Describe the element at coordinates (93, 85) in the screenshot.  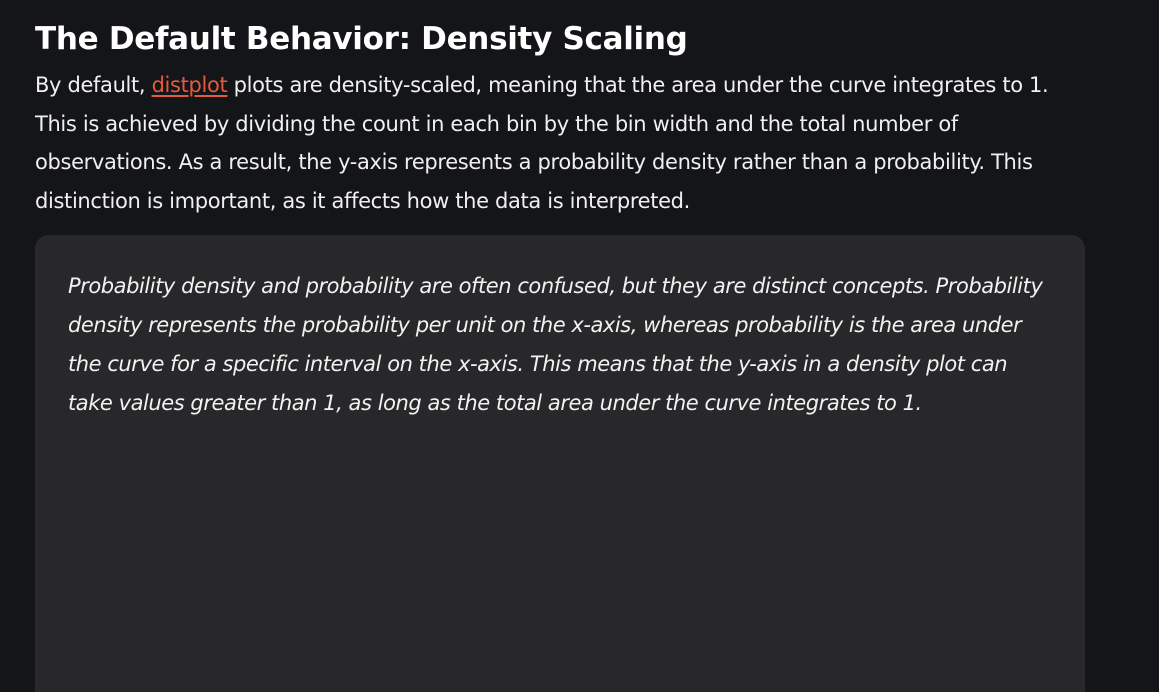
I see `paragraph-text-start: By default,` at that location.